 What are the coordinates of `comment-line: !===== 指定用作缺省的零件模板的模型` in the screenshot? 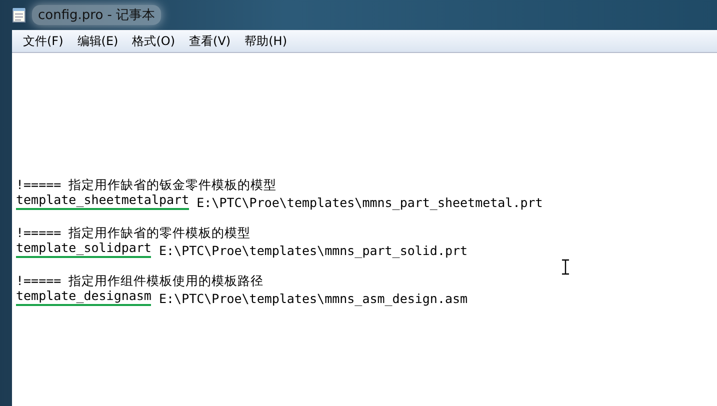 It's located at (133, 233).